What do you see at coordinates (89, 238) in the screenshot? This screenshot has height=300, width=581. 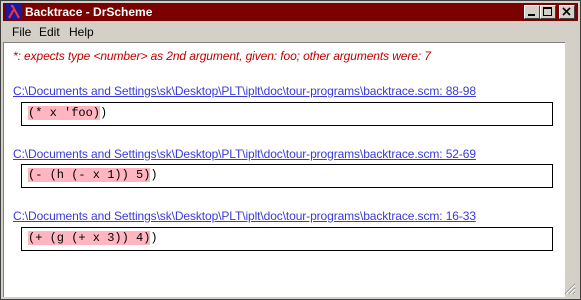 I see `highlighted-expression: (+ (g (+ x 3)) 4)` at bounding box center [89, 238].